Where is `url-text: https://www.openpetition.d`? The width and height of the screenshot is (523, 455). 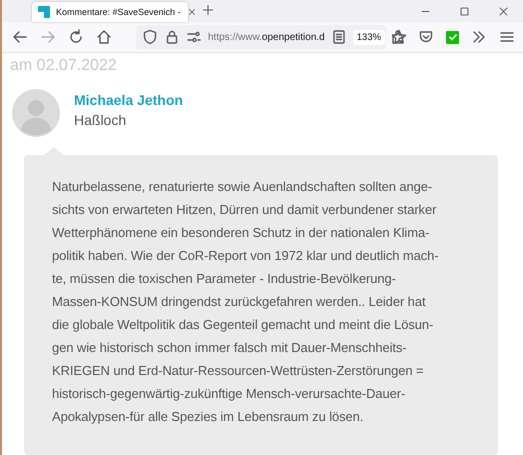 url-text: https://www.openpetition.d is located at coordinates (266, 37).